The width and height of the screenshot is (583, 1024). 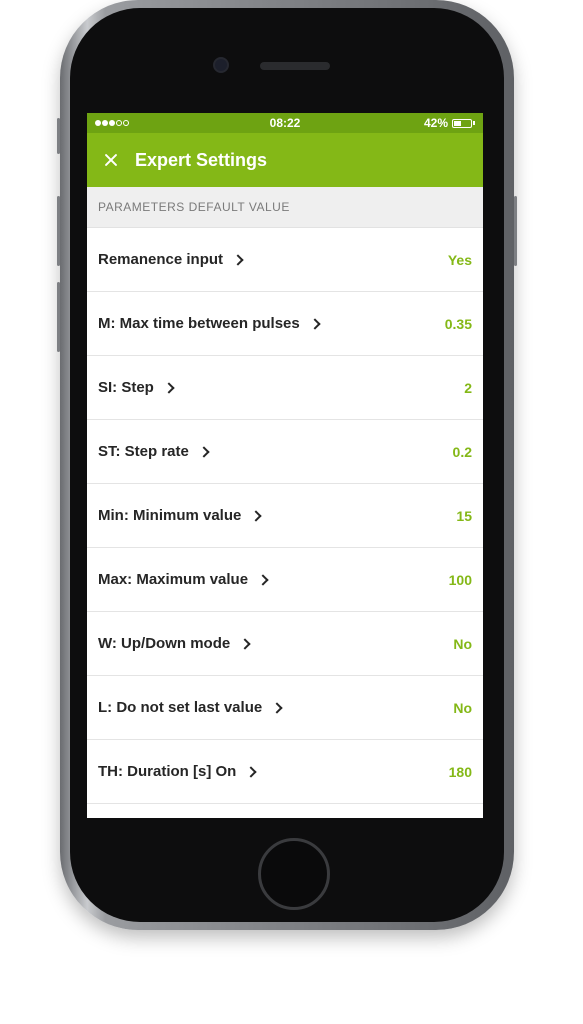 I want to click on close-icon, so click(x=111, y=160).